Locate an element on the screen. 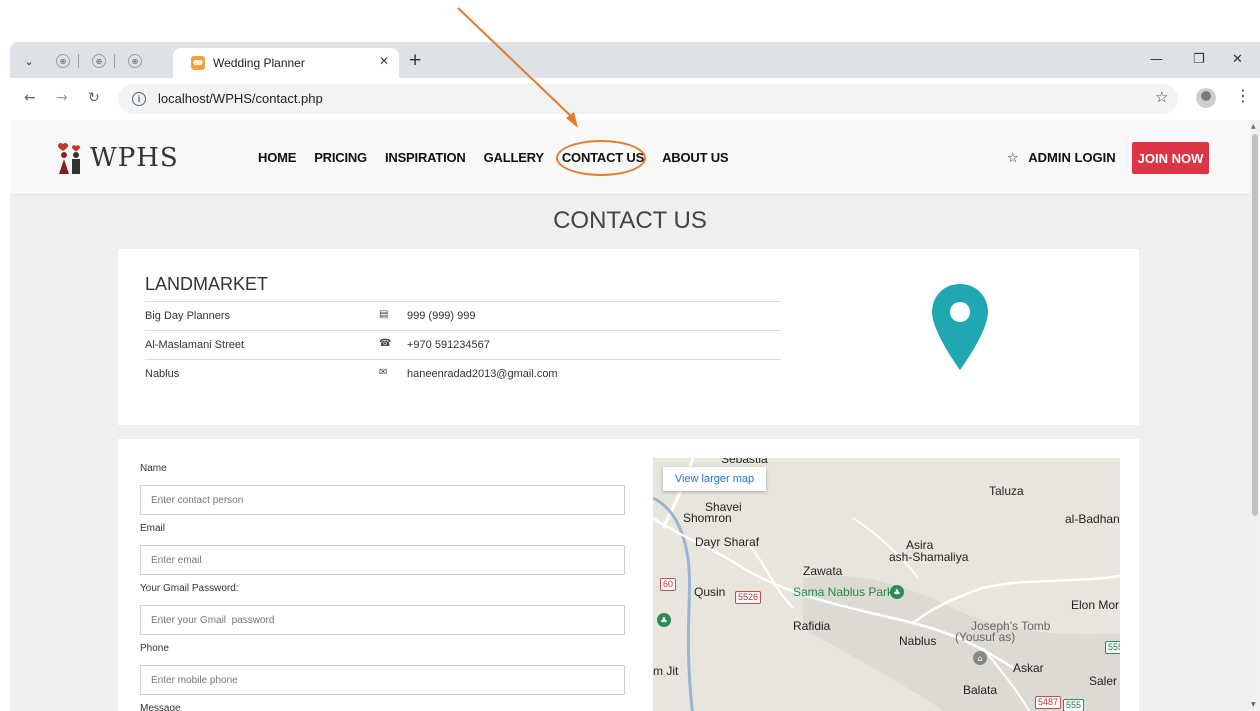  info-row-label: Nablus is located at coordinates (162, 374).